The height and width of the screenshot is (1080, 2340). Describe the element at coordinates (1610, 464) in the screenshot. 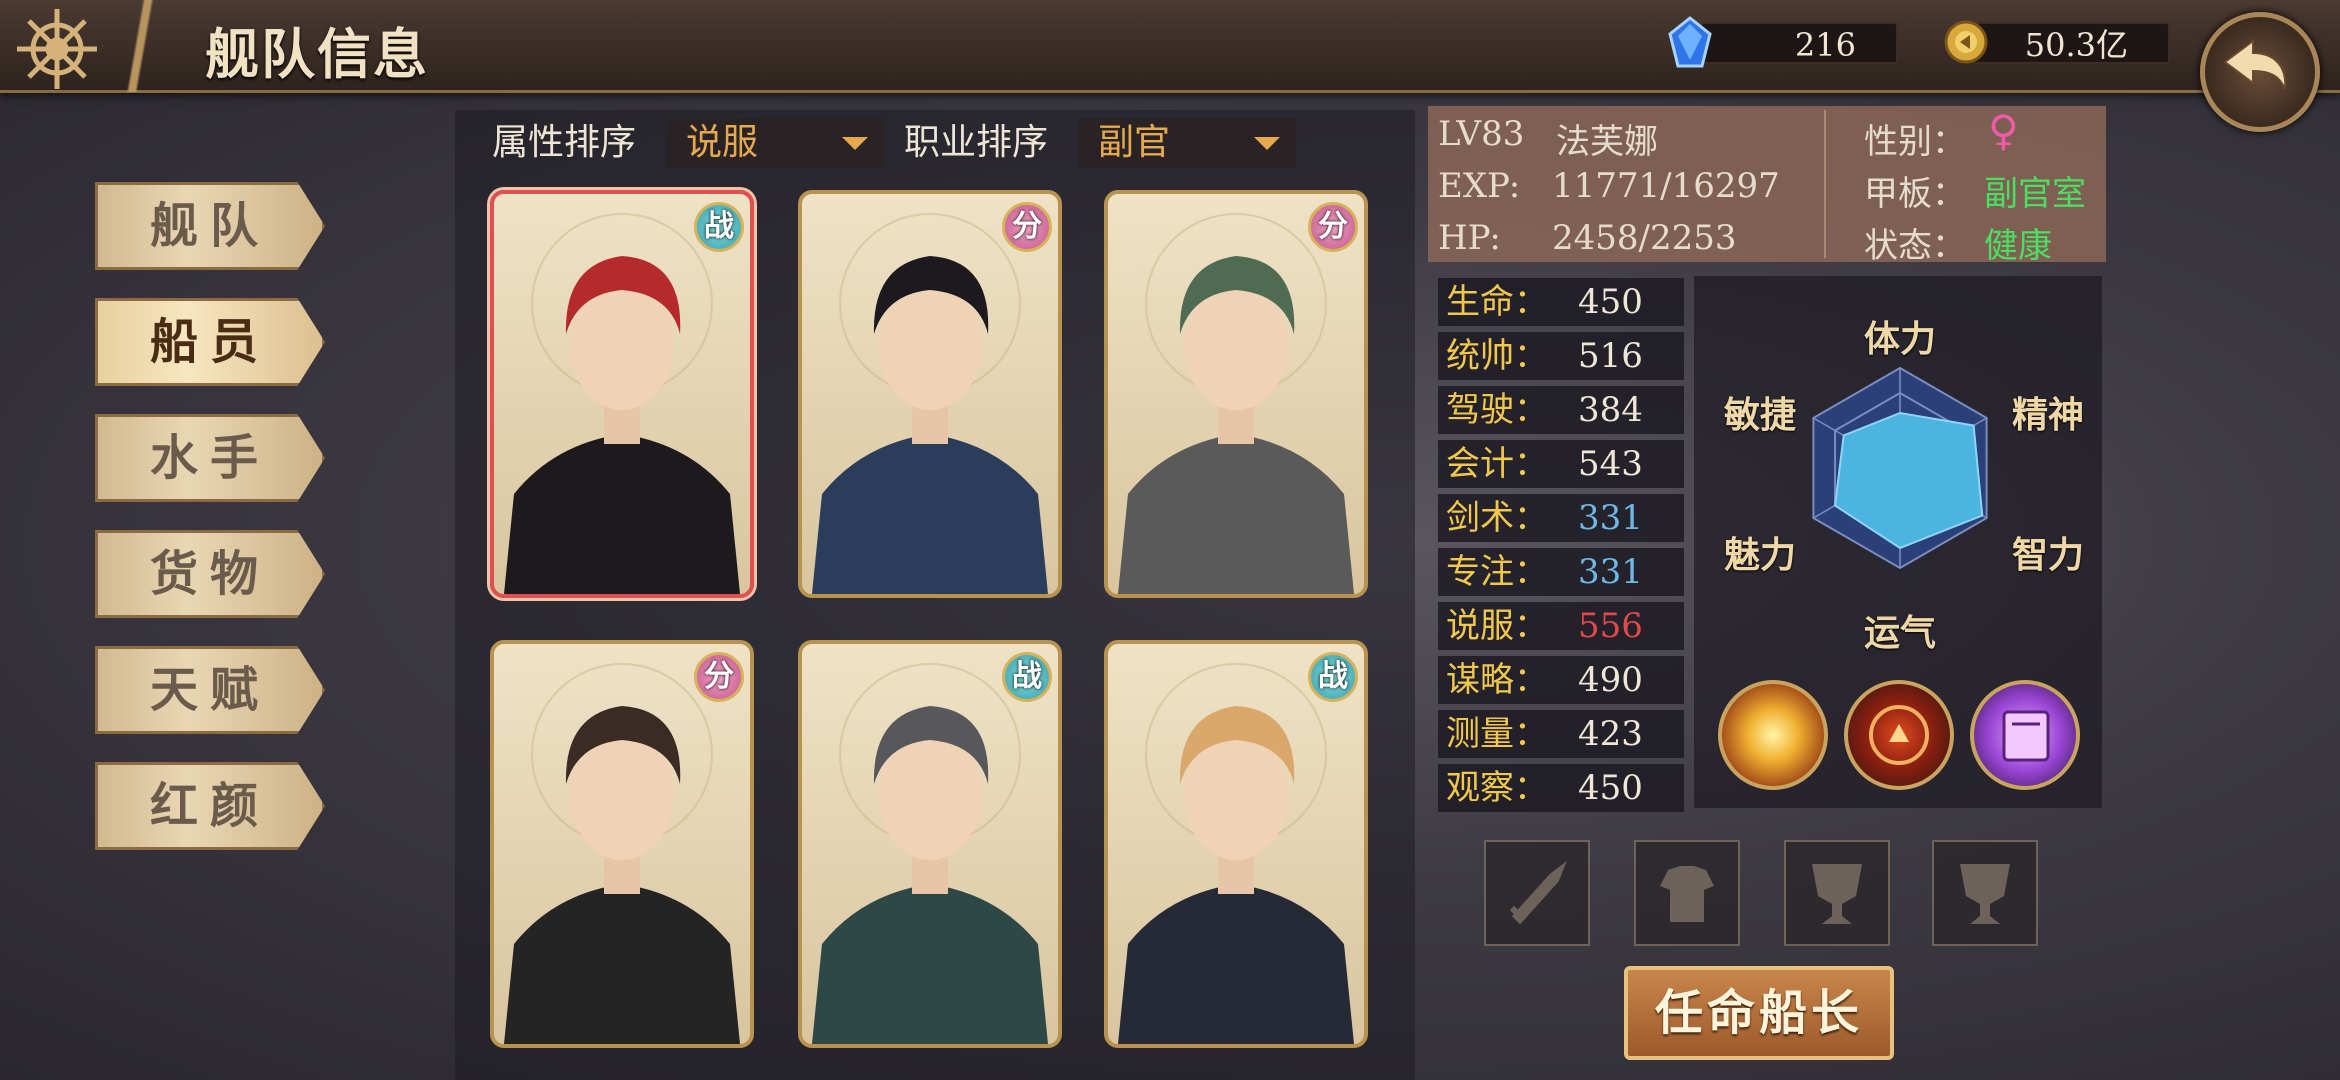

I see `stat-value: 543` at that location.